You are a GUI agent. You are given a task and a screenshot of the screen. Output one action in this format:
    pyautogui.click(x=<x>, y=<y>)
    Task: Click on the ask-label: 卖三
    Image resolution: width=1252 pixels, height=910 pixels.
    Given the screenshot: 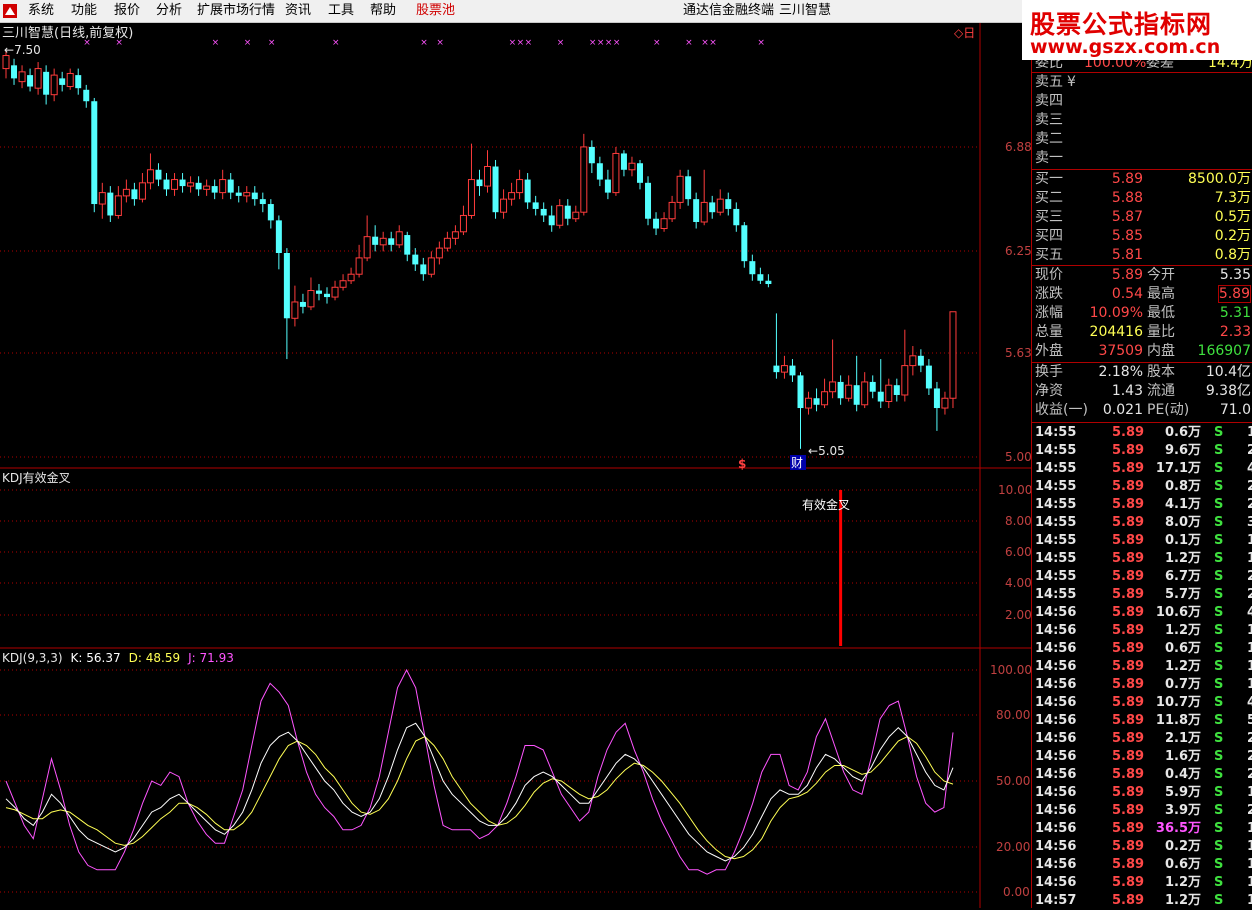 What is the action you would take?
    pyautogui.click(x=1049, y=120)
    